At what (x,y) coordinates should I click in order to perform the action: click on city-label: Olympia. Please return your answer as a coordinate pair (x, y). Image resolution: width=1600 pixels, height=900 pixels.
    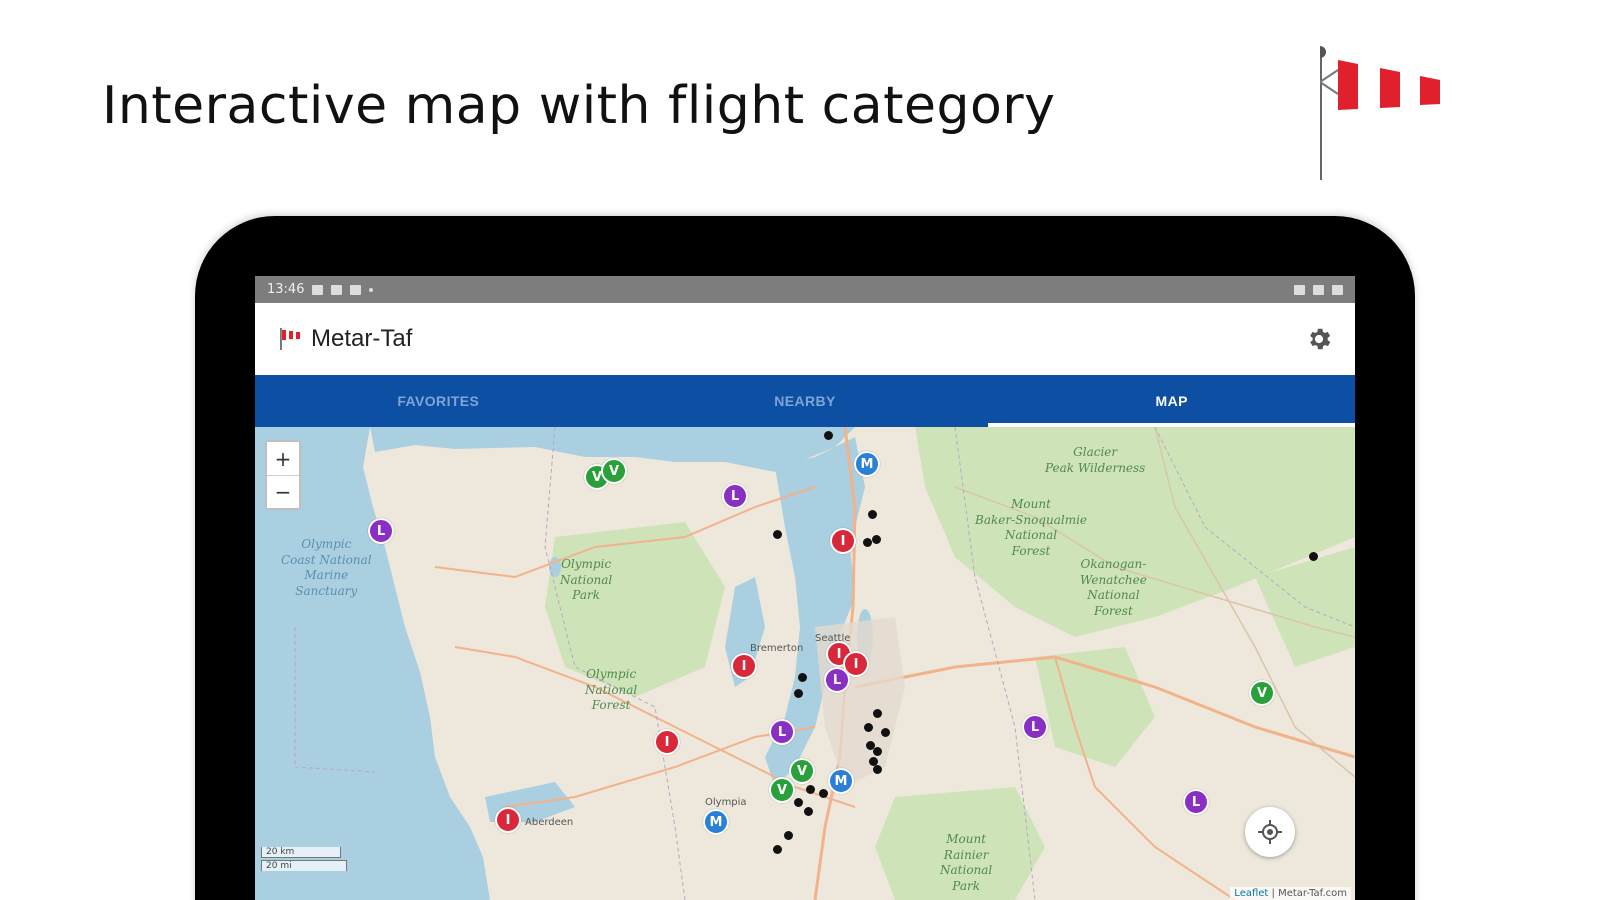
    Looking at the image, I should click on (726, 802).